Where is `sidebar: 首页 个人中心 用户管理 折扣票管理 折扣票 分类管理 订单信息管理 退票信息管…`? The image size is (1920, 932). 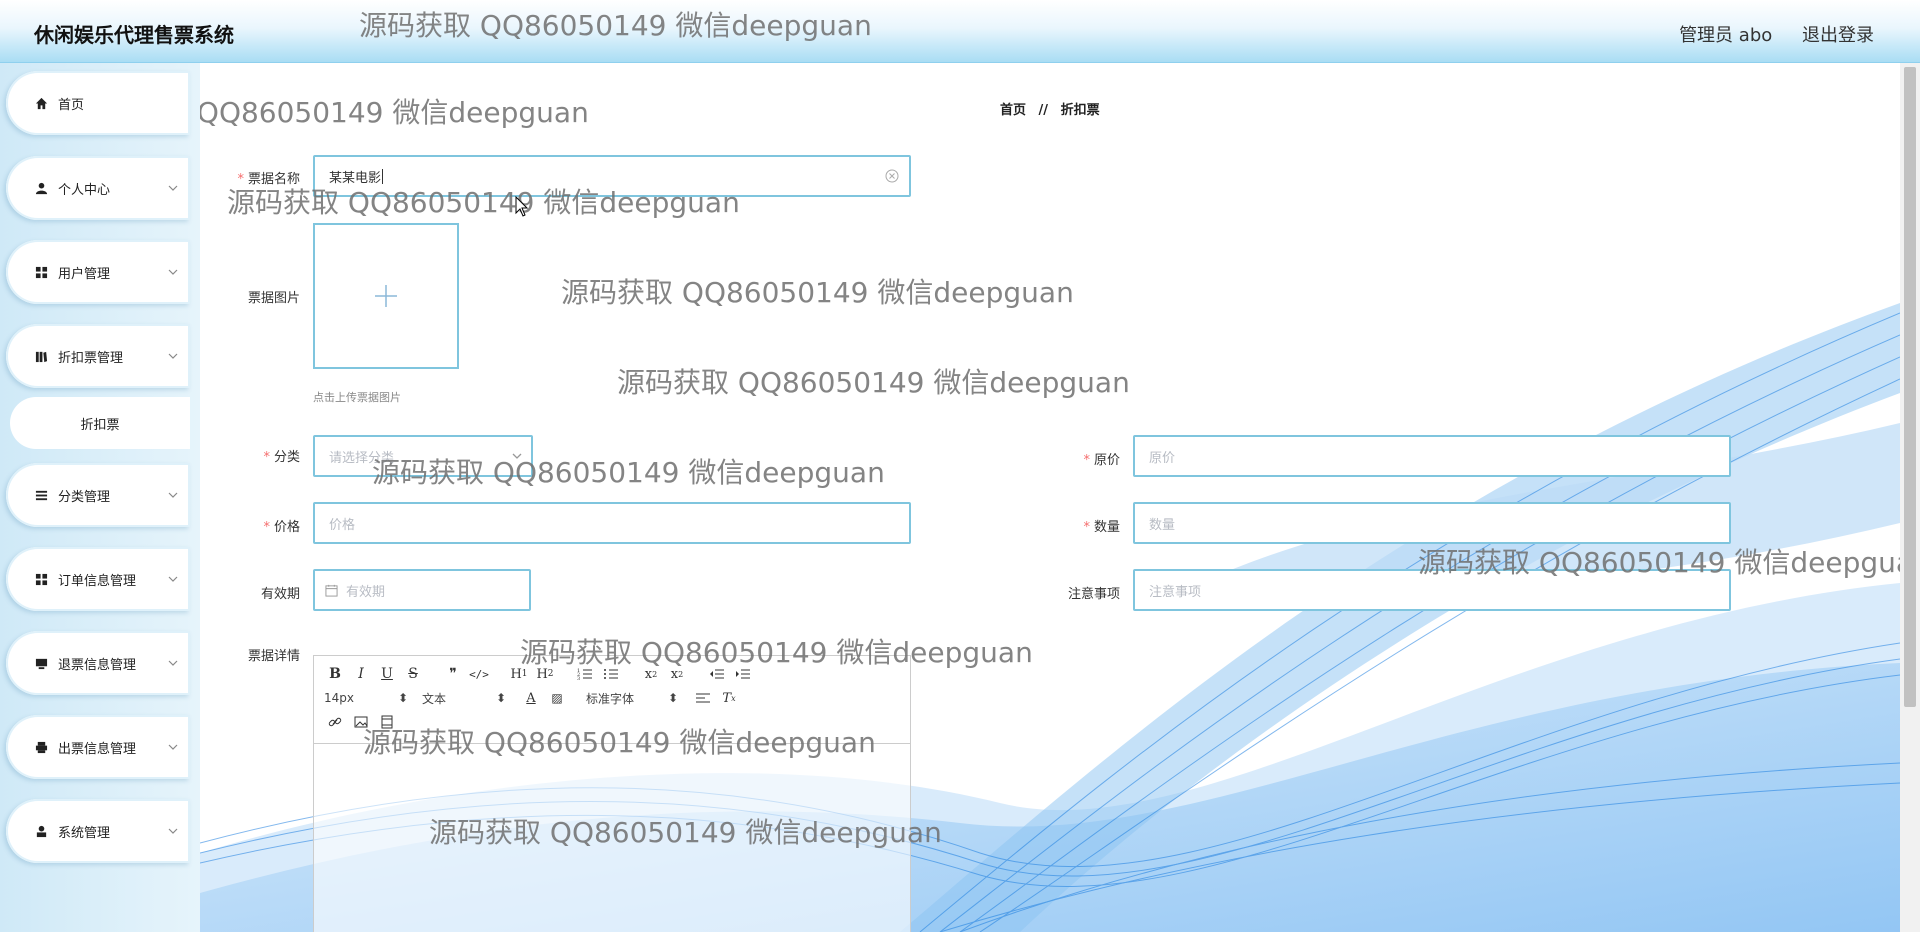
sidebar: 首页 个人中心 用户管理 折扣票管理 折扣票 分类管理 订单信息管理 退票信息管… is located at coordinates (100, 497).